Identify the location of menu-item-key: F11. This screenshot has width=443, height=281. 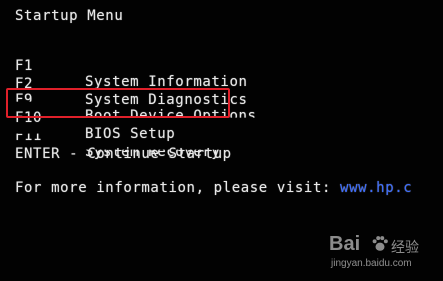
(29, 136).